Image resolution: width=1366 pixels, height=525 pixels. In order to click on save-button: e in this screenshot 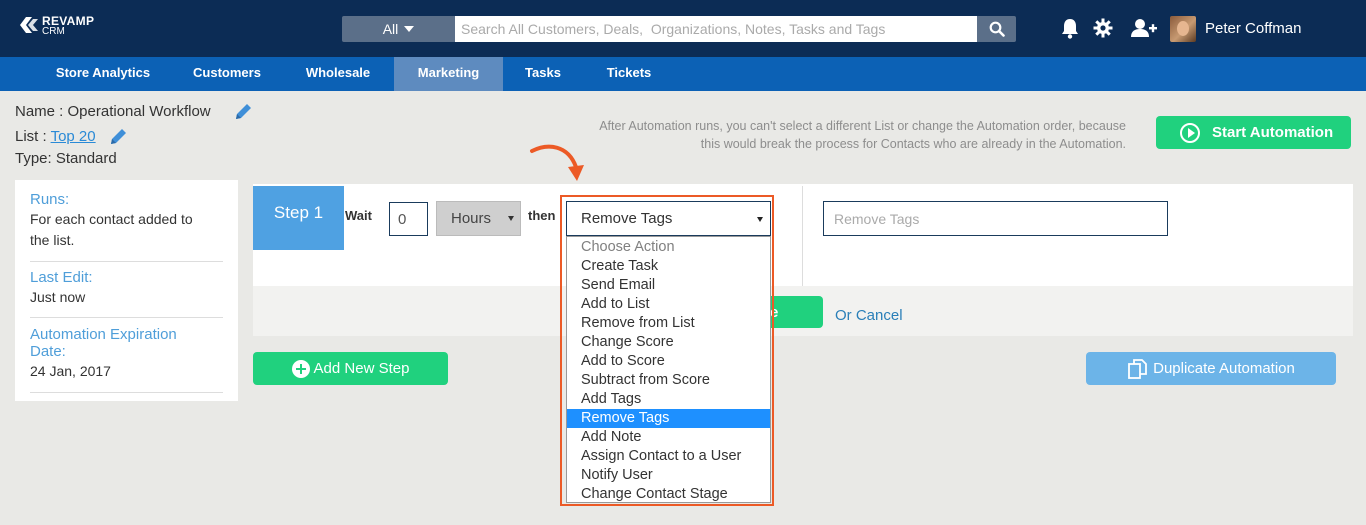, I will do `click(796, 312)`.